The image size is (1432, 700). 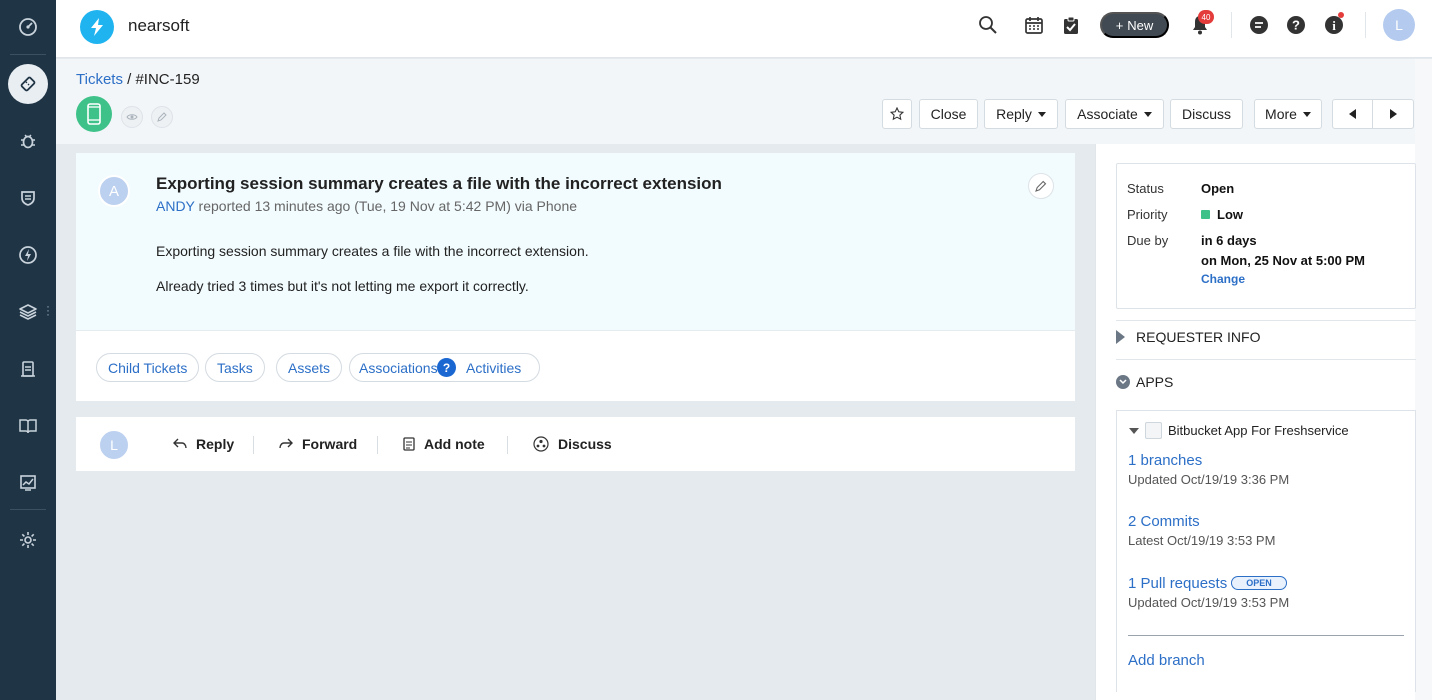 What do you see at coordinates (28, 141) in the screenshot?
I see `problems-bug-icon` at bounding box center [28, 141].